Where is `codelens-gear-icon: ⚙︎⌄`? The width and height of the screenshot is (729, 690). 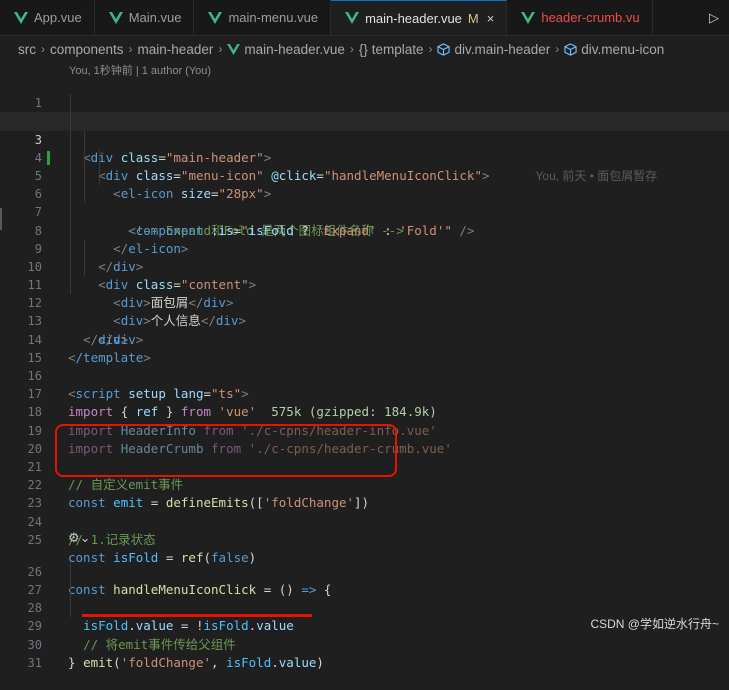
codelens-gear-icon: ⚙︎⌄ is located at coordinates (79, 538).